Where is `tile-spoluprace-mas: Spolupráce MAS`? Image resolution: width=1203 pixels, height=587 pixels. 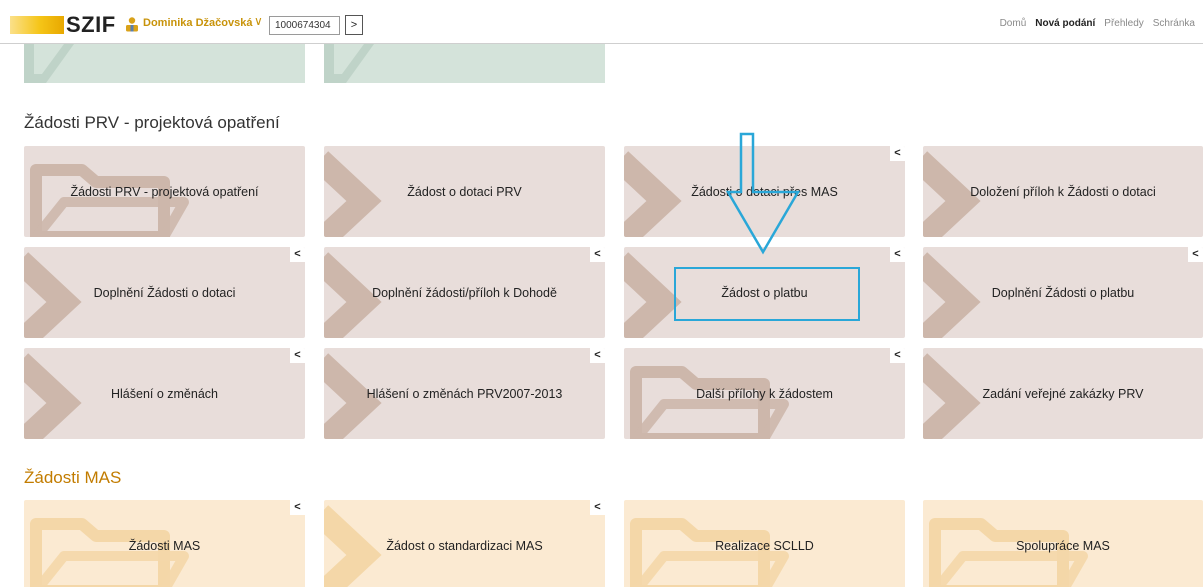
tile-spoluprace-mas: Spolupráce MAS is located at coordinates (1063, 543).